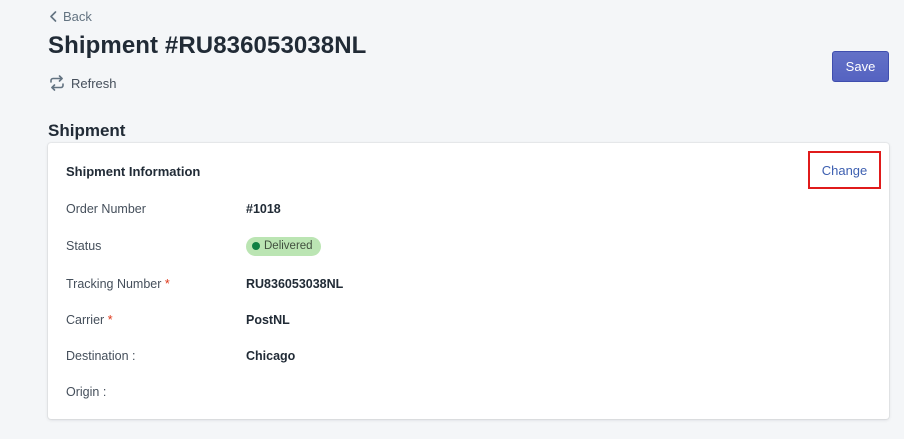 Image resolution: width=904 pixels, height=439 pixels. I want to click on refresh-label: Refresh, so click(94, 83).